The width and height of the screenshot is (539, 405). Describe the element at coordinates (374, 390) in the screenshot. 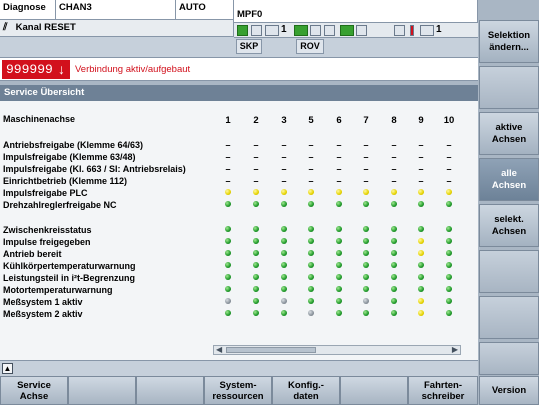

I see `softkey-h6` at that location.